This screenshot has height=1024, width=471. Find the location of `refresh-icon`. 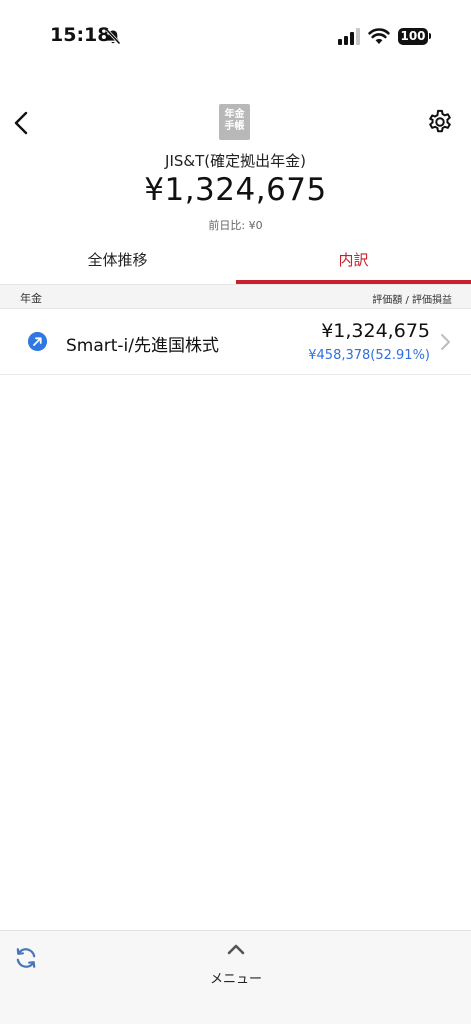

refresh-icon is located at coordinates (26, 958).